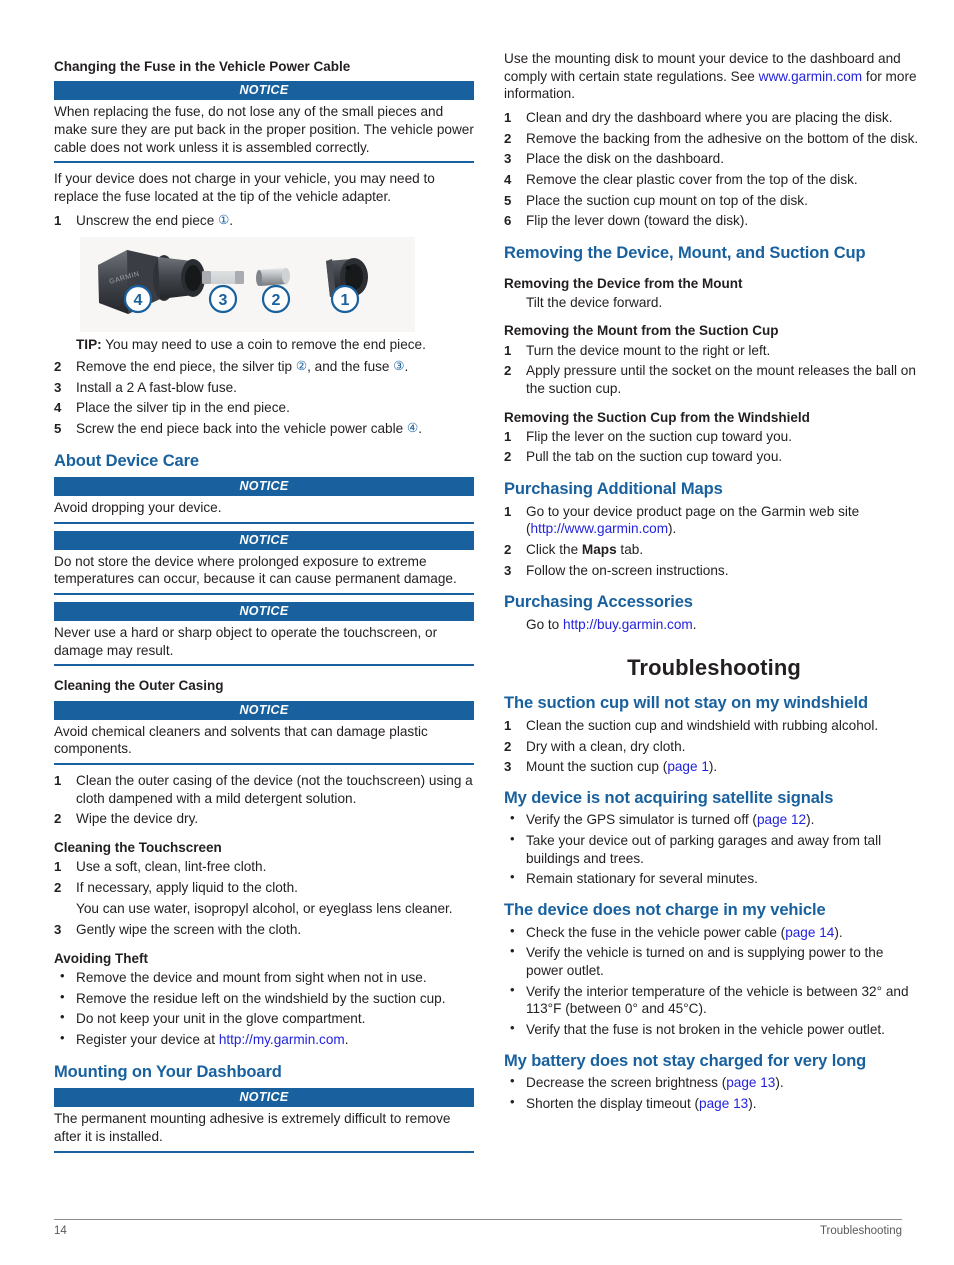 The image size is (954, 1265). Describe the element at coordinates (860, 1231) in the screenshot. I see `footer-chapter-name: Troubleshooting` at that location.